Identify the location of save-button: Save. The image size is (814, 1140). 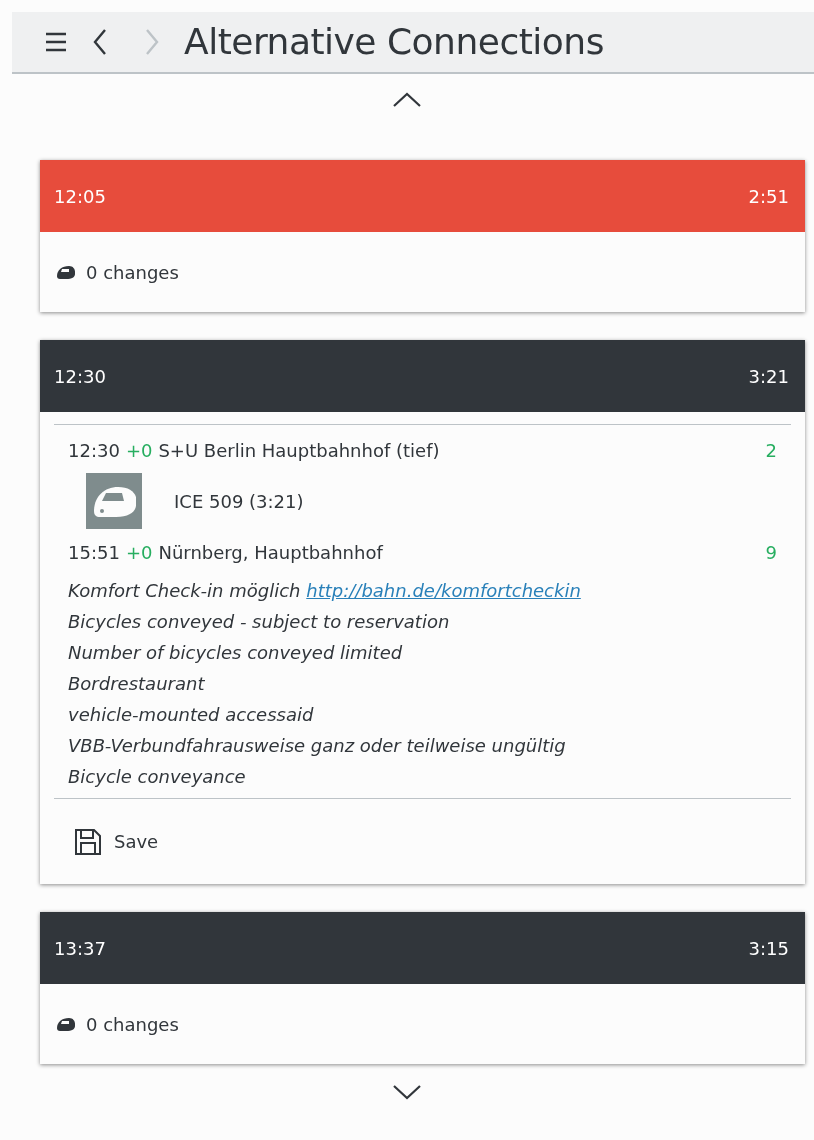
(116, 841).